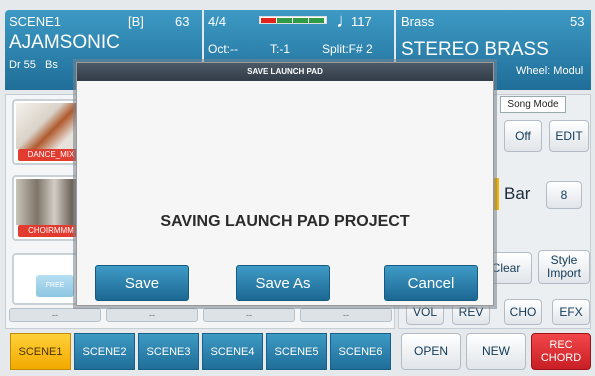 The height and width of the screenshot is (376, 595). What do you see at coordinates (523, 136) in the screenshot?
I see `song-mode-off-button: Off` at bounding box center [523, 136].